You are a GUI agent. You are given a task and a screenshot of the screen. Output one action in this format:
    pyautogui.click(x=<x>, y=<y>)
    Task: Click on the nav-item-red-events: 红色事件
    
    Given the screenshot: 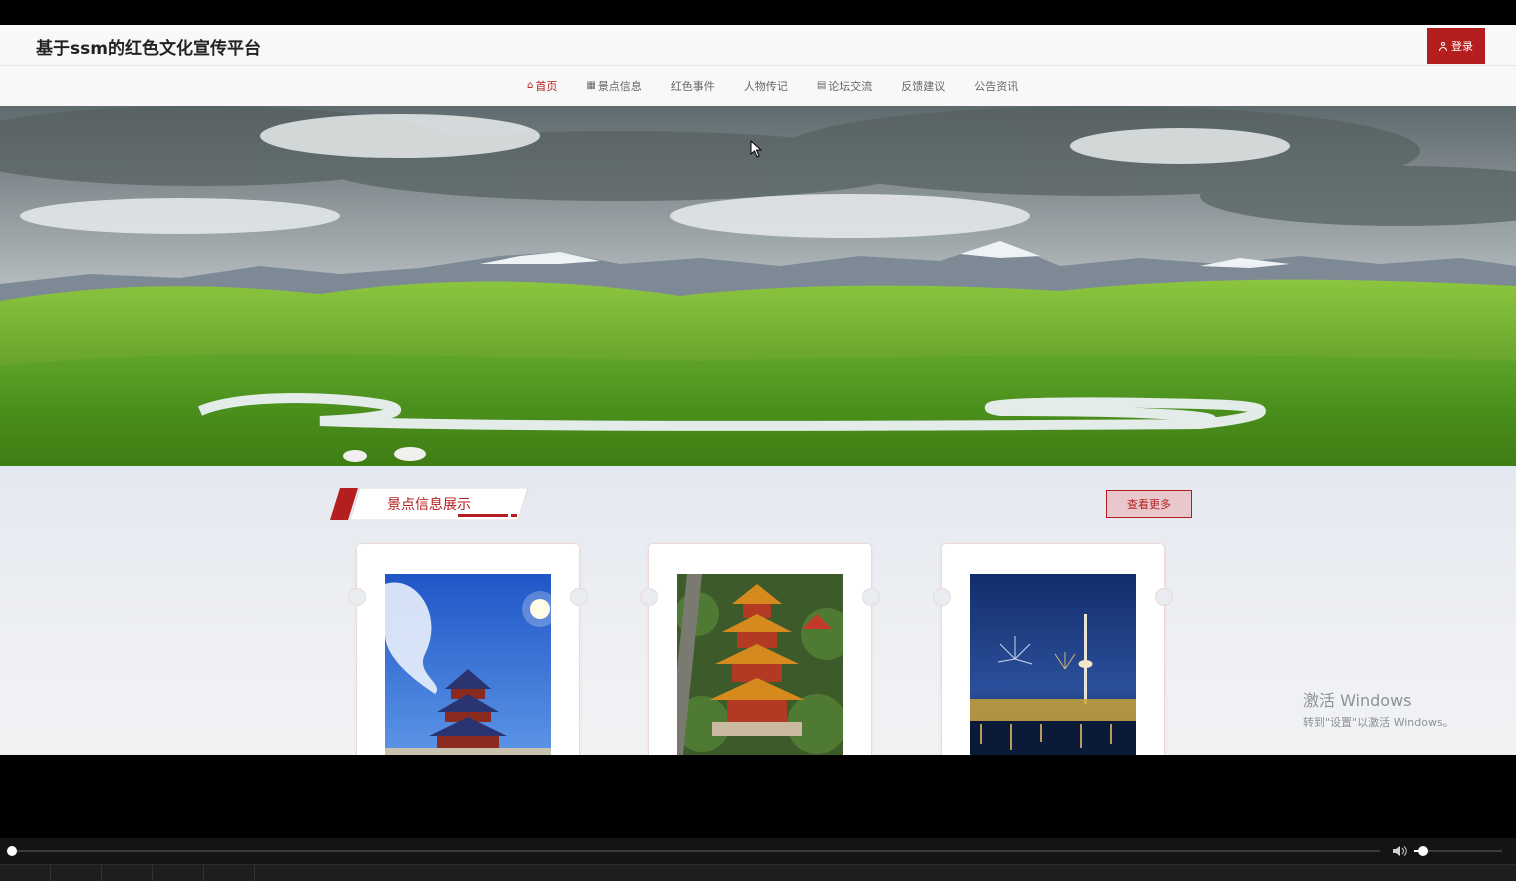 What is the action you would take?
    pyautogui.click(x=693, y=86)
    